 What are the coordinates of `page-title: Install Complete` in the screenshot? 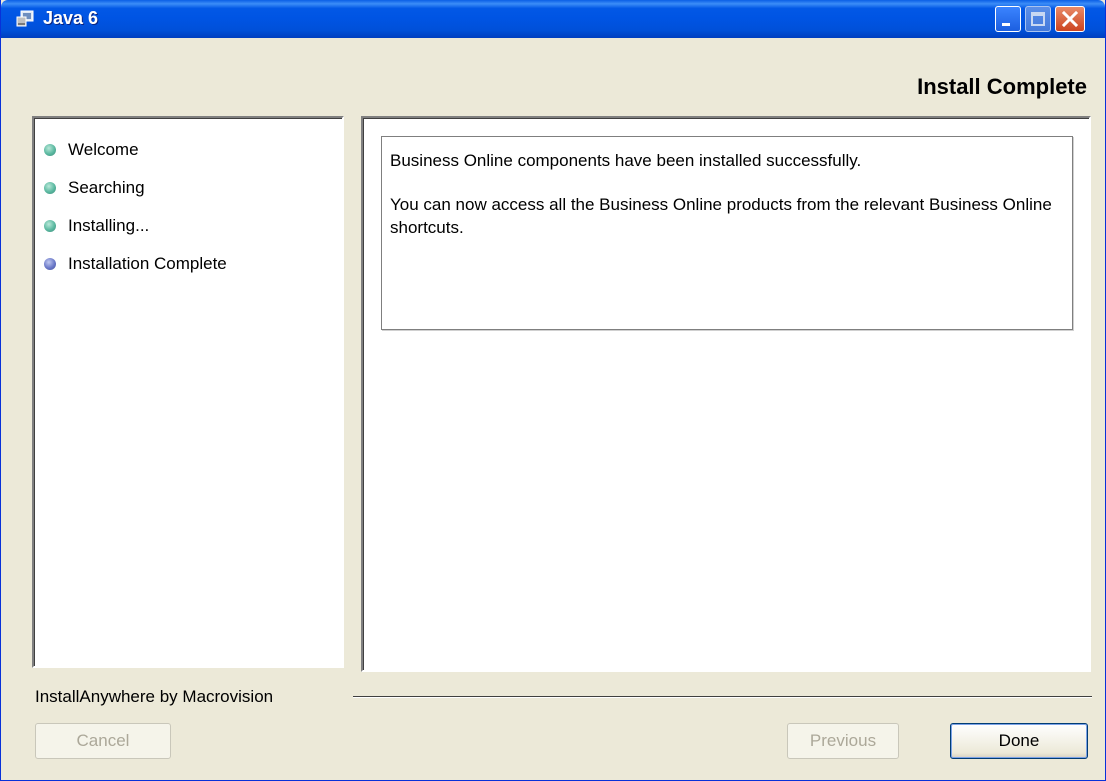 It's located at (1002, 86).